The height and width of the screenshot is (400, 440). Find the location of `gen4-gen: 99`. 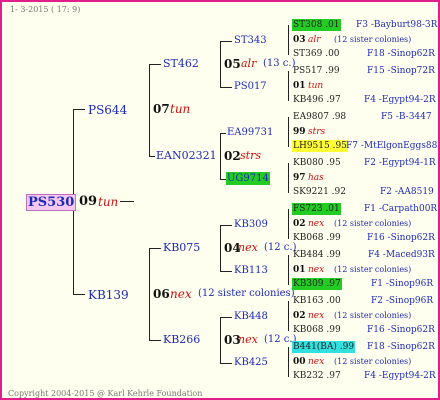

gen4-gen: 99 is located at coordinates (299, 132).